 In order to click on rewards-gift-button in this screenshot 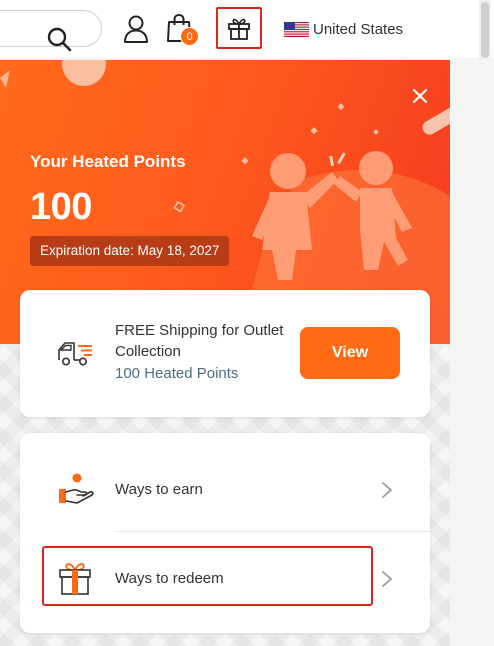, I will do `click(239, 28)`.